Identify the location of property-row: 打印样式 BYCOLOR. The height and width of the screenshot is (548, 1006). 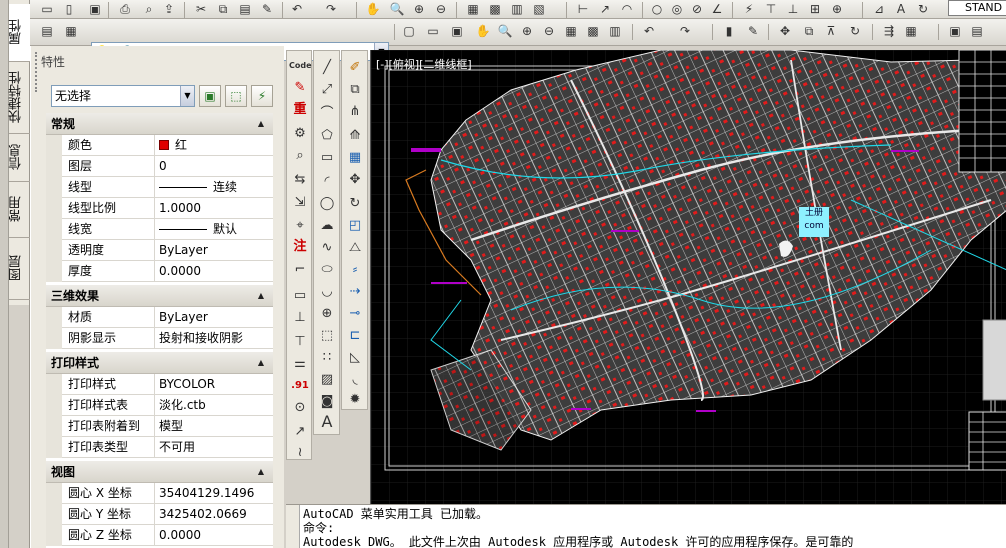
(159, 384).